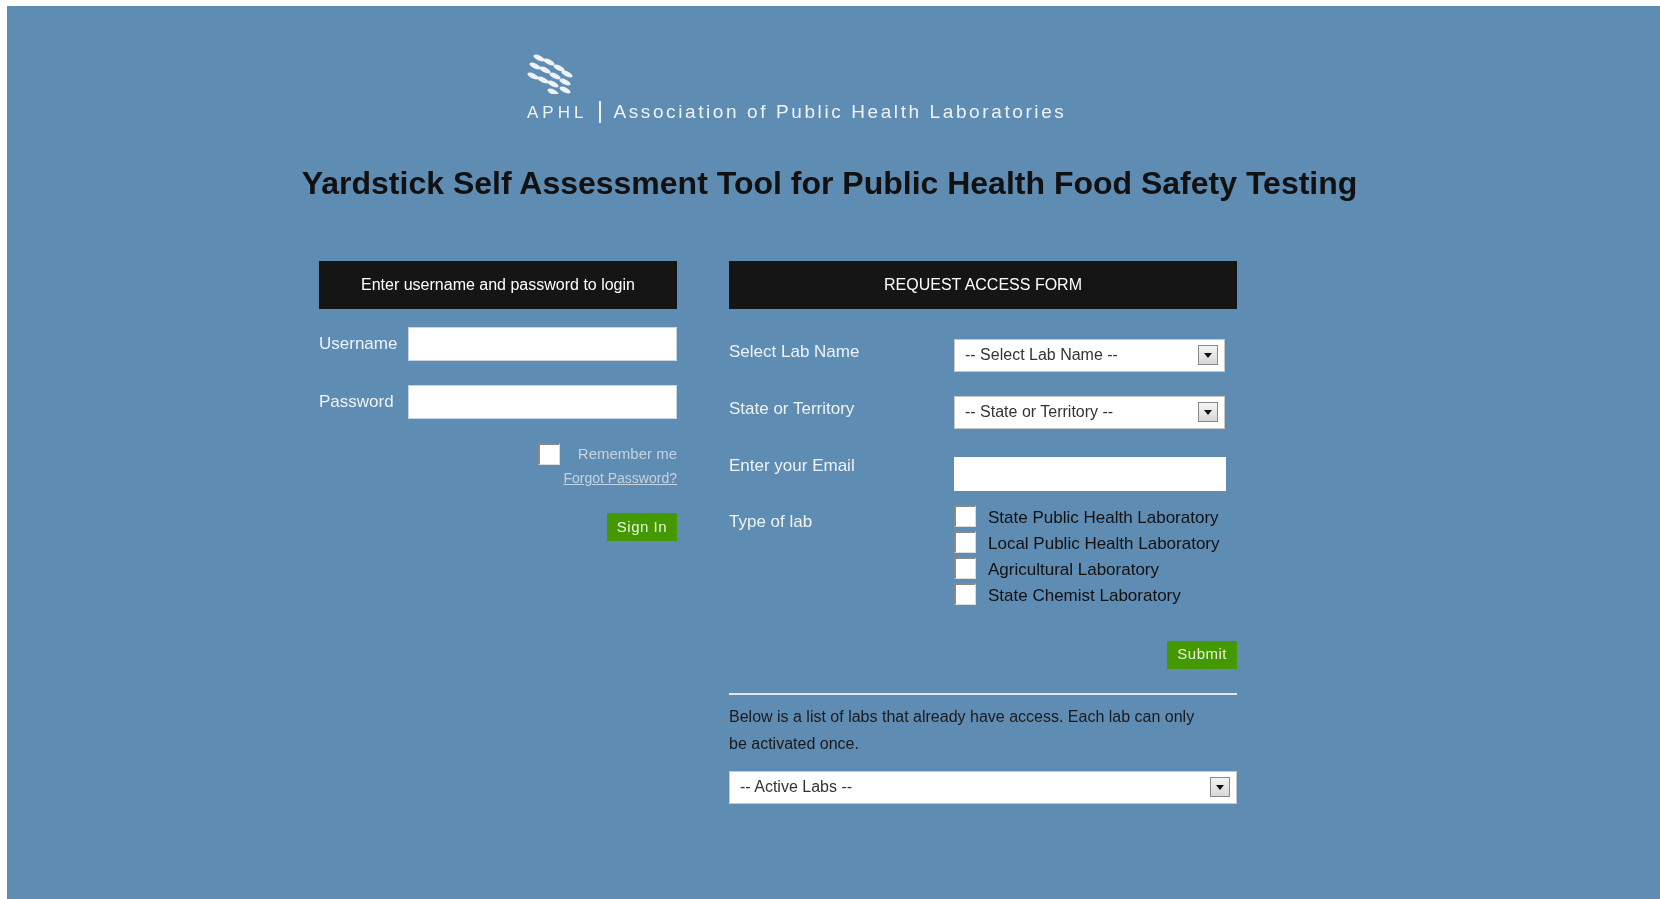  I want to click on lab-type-option: State Public Health Laboratory, so click(1103, 517).